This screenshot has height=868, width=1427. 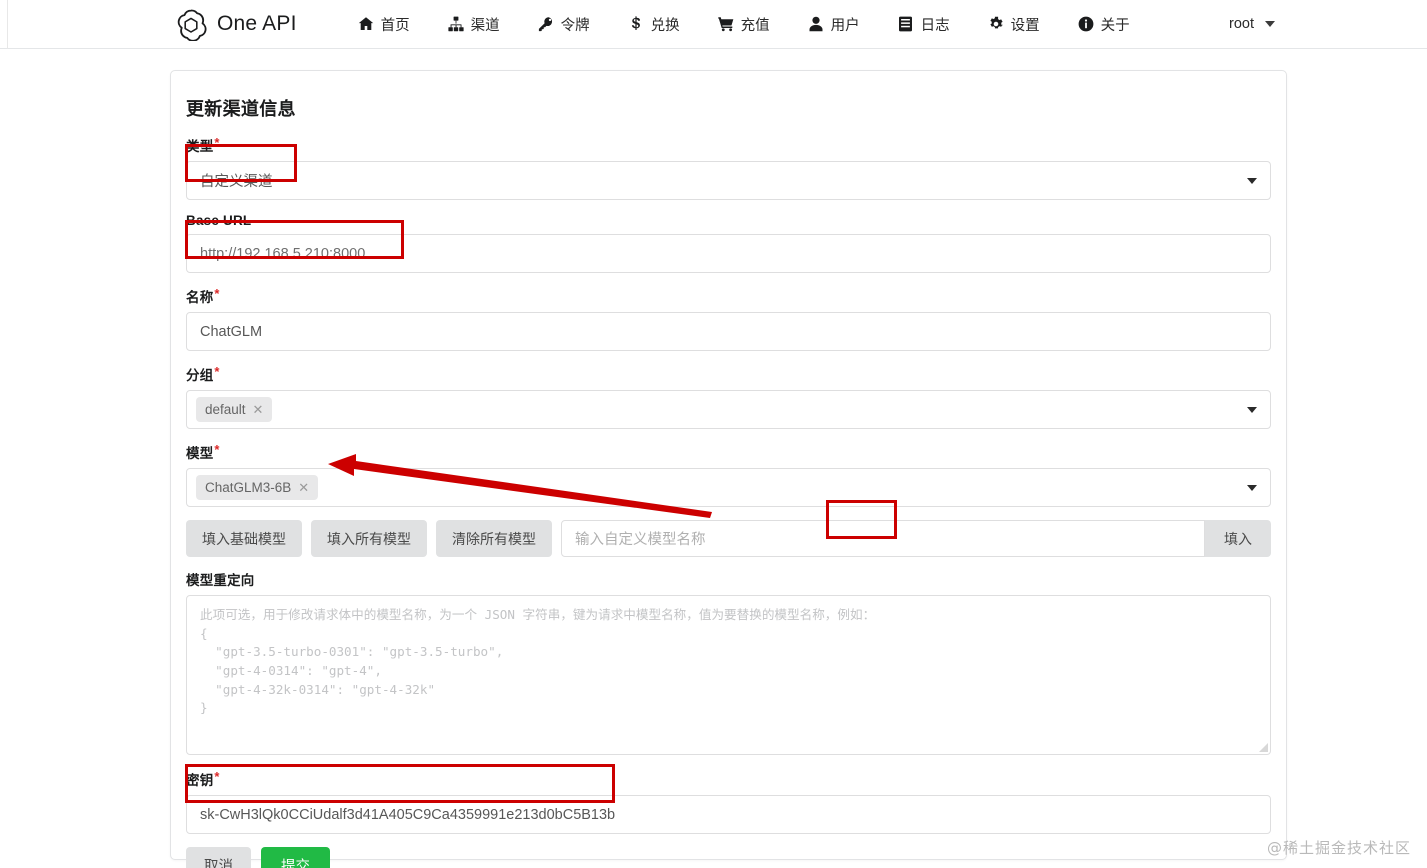 What do you see at coordinates (906, 24) in the screenshot?
I see `book-icon` at bounding box center [906, 24].